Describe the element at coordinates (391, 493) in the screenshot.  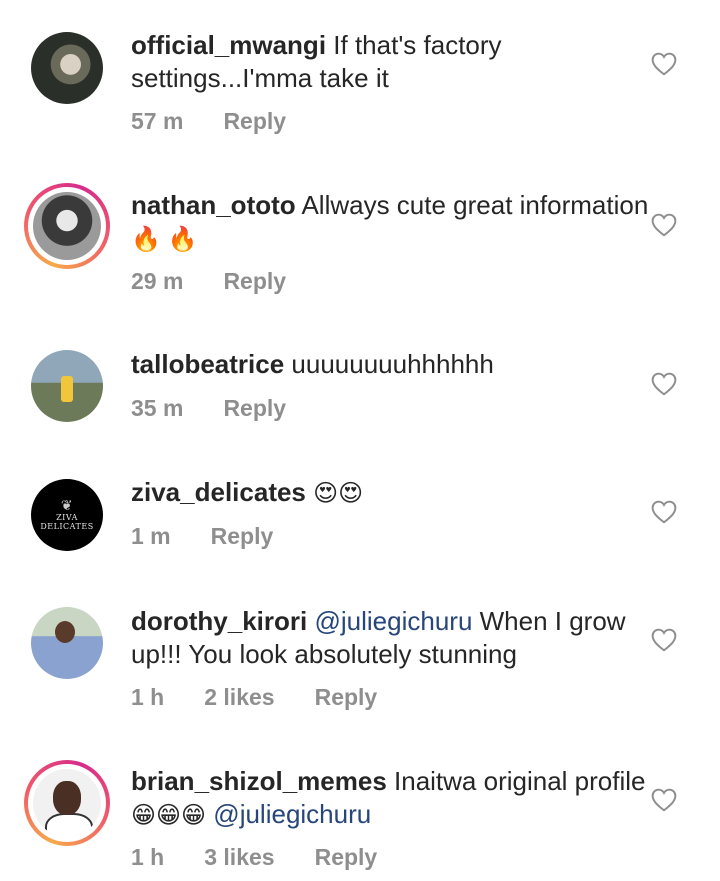
I see `comment-text: ziva_delicates 😍😍` at that location.